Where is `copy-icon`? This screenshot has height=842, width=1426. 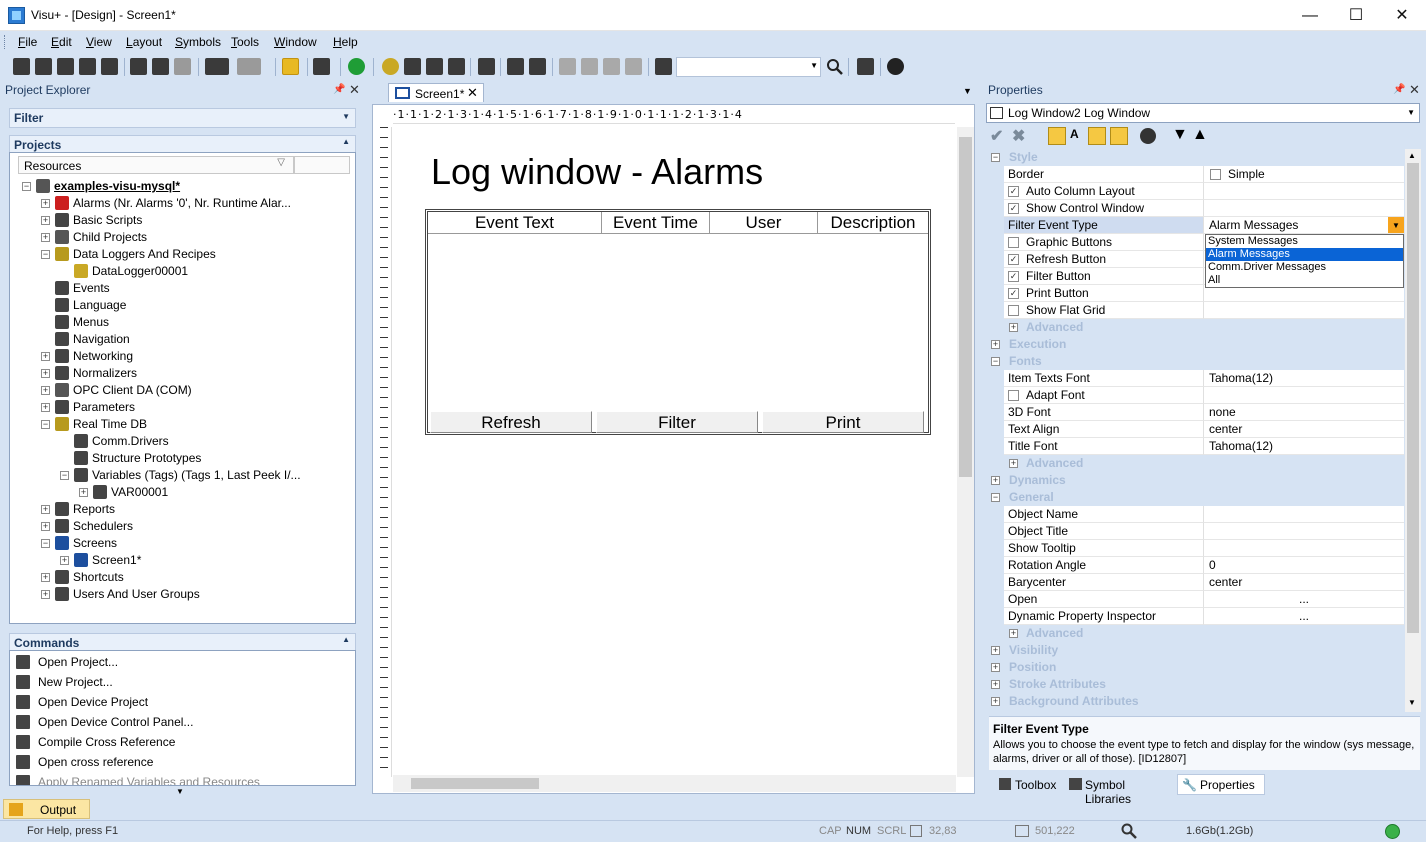
copy-icon is located at coordinates (160, 66).